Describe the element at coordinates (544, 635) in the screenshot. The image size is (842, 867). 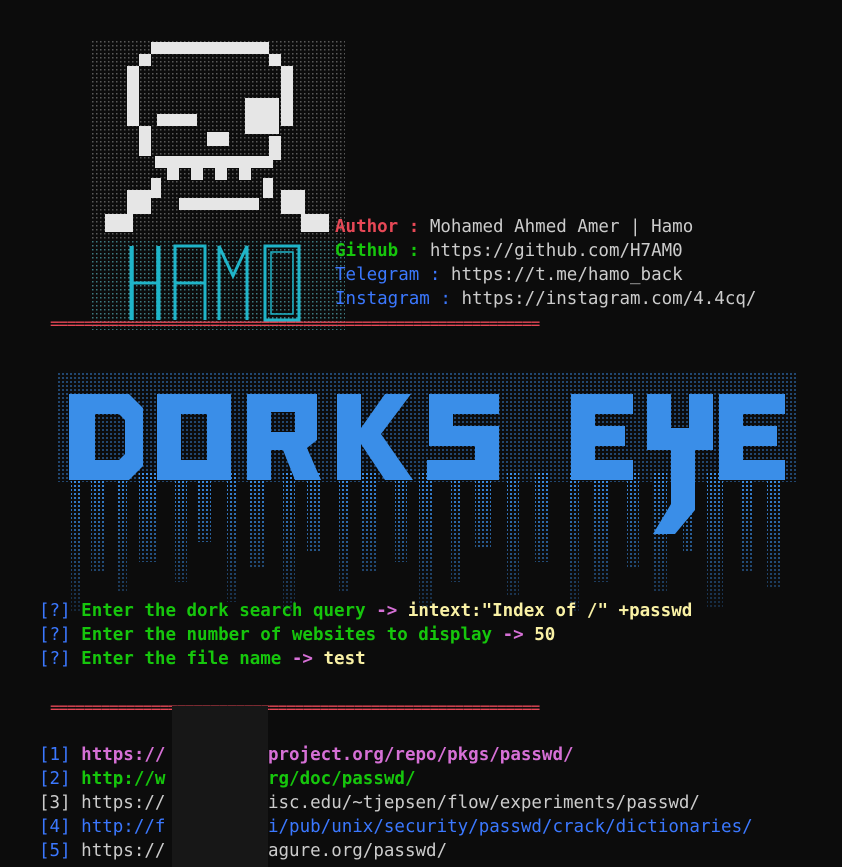
I see `prompt-answer: 50` at that location.